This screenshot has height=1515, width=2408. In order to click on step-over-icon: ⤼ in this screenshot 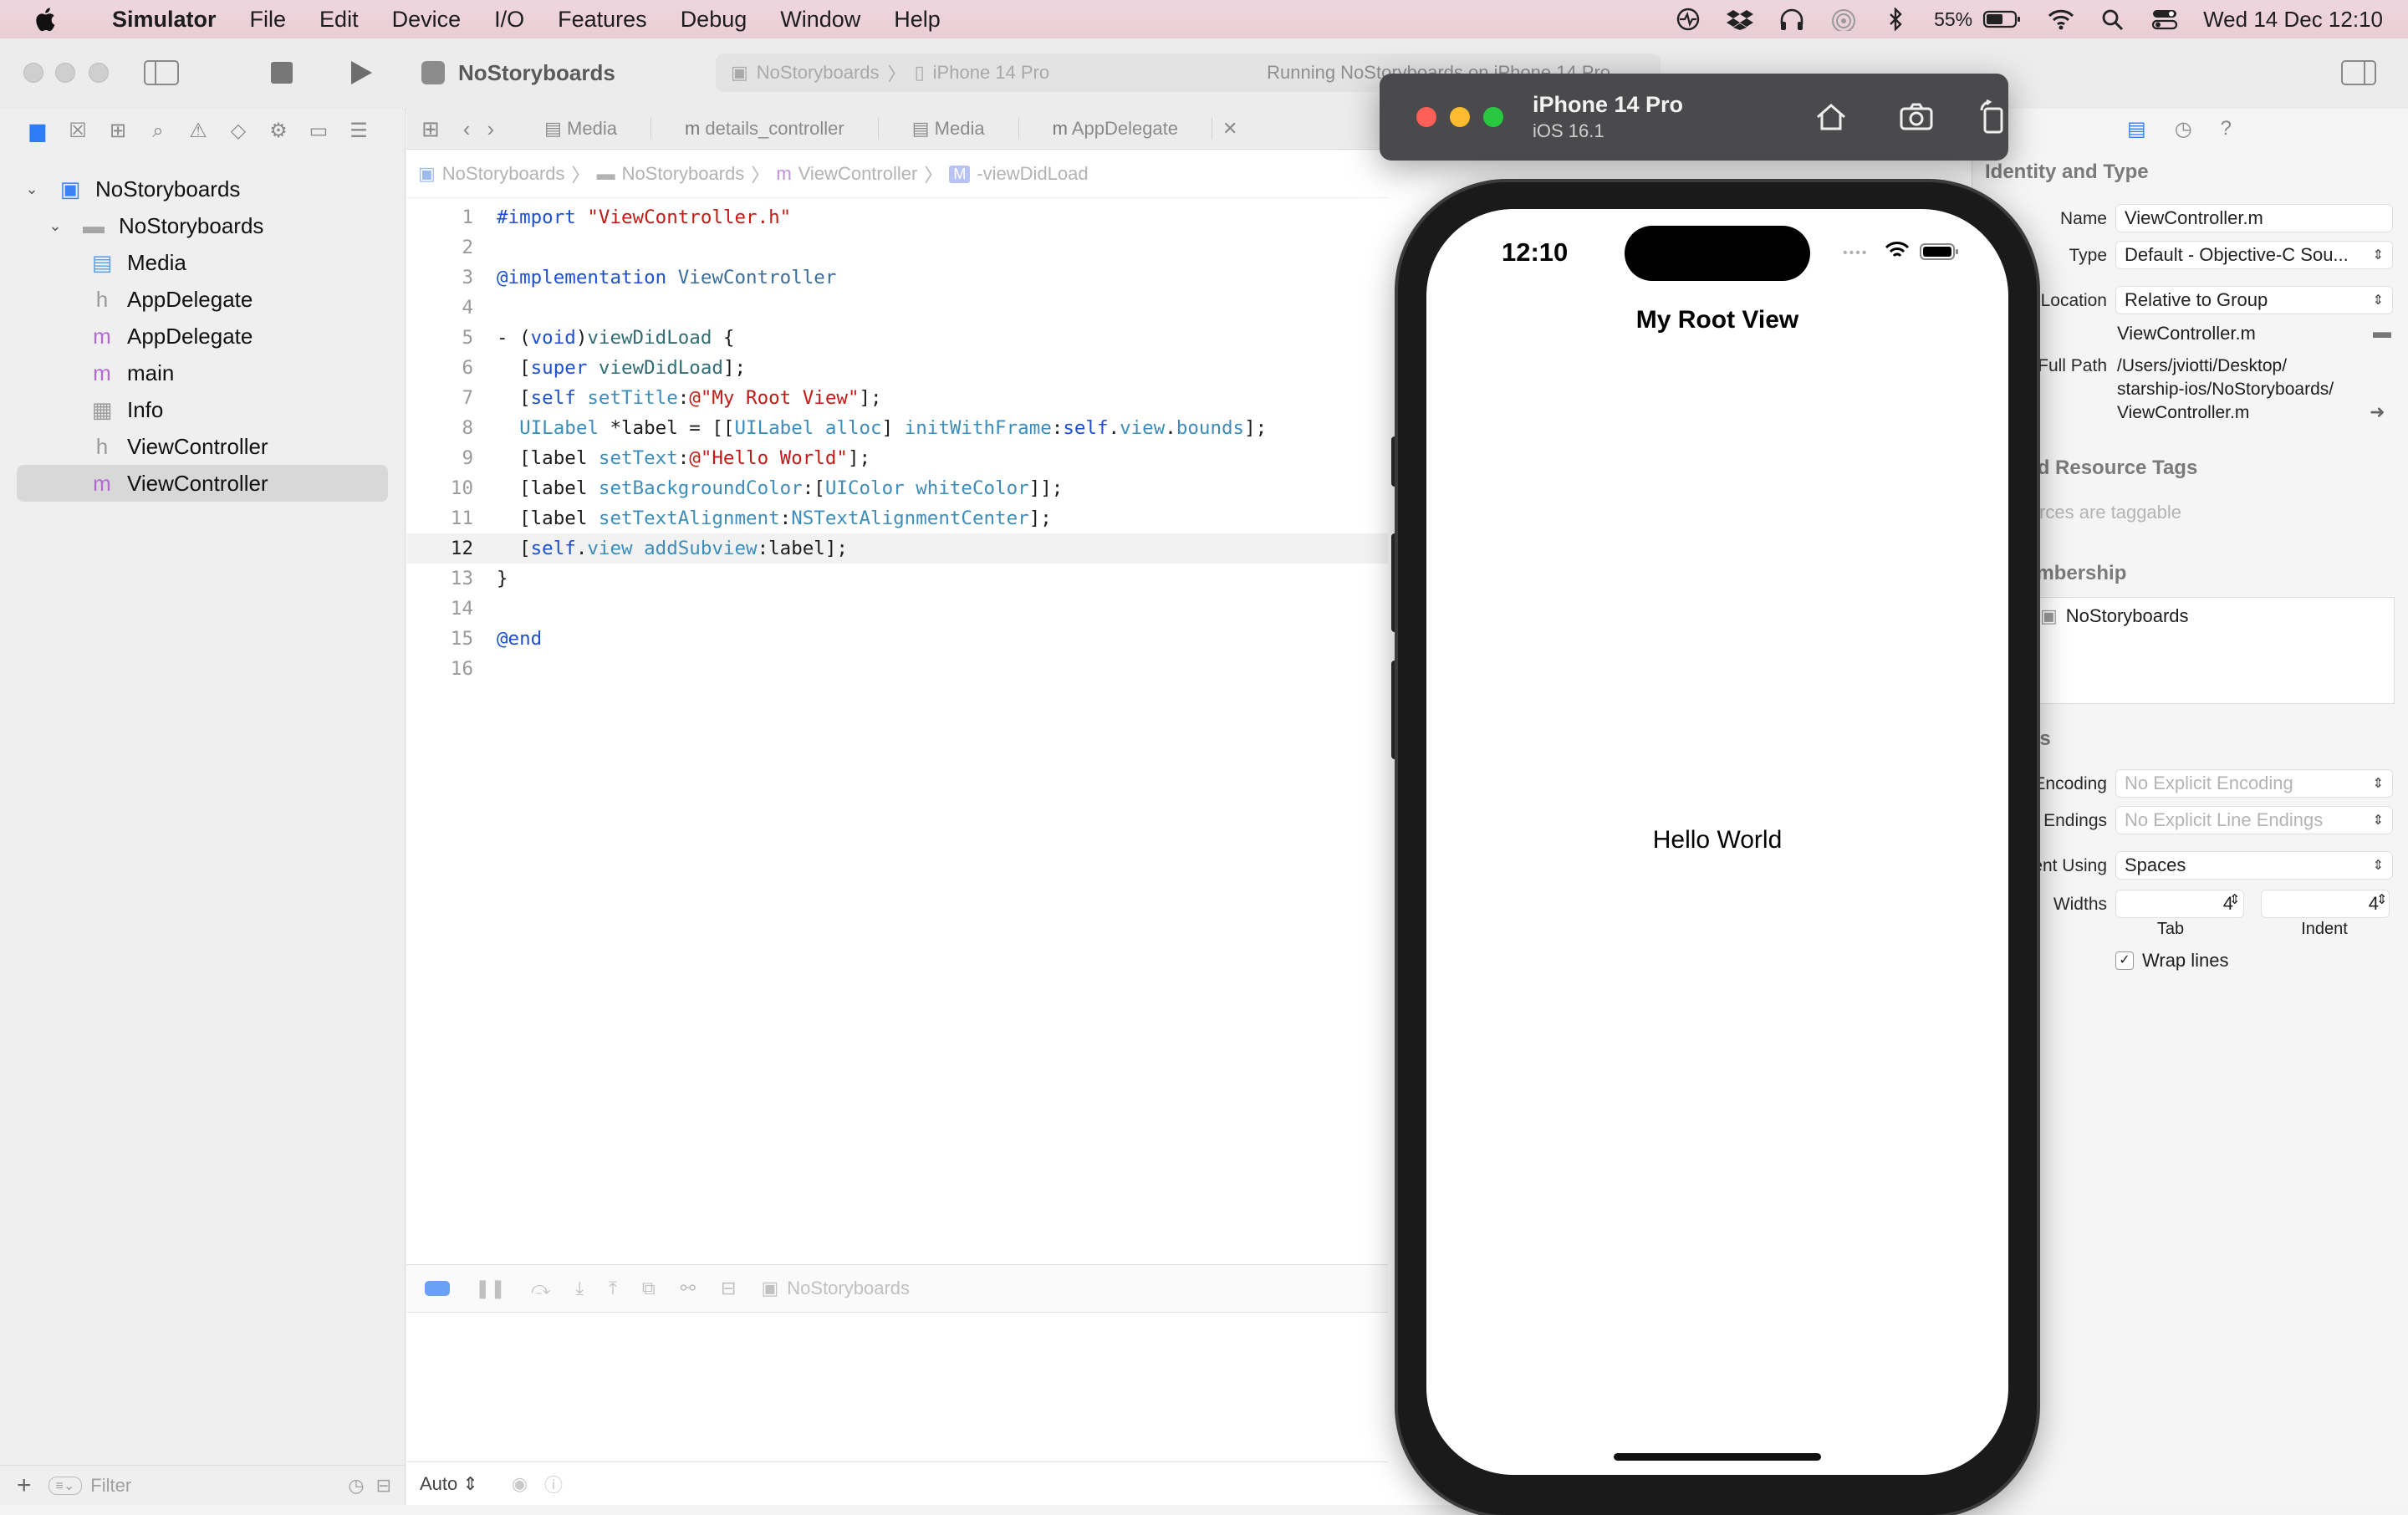, I will do `click(541, 1288)`.